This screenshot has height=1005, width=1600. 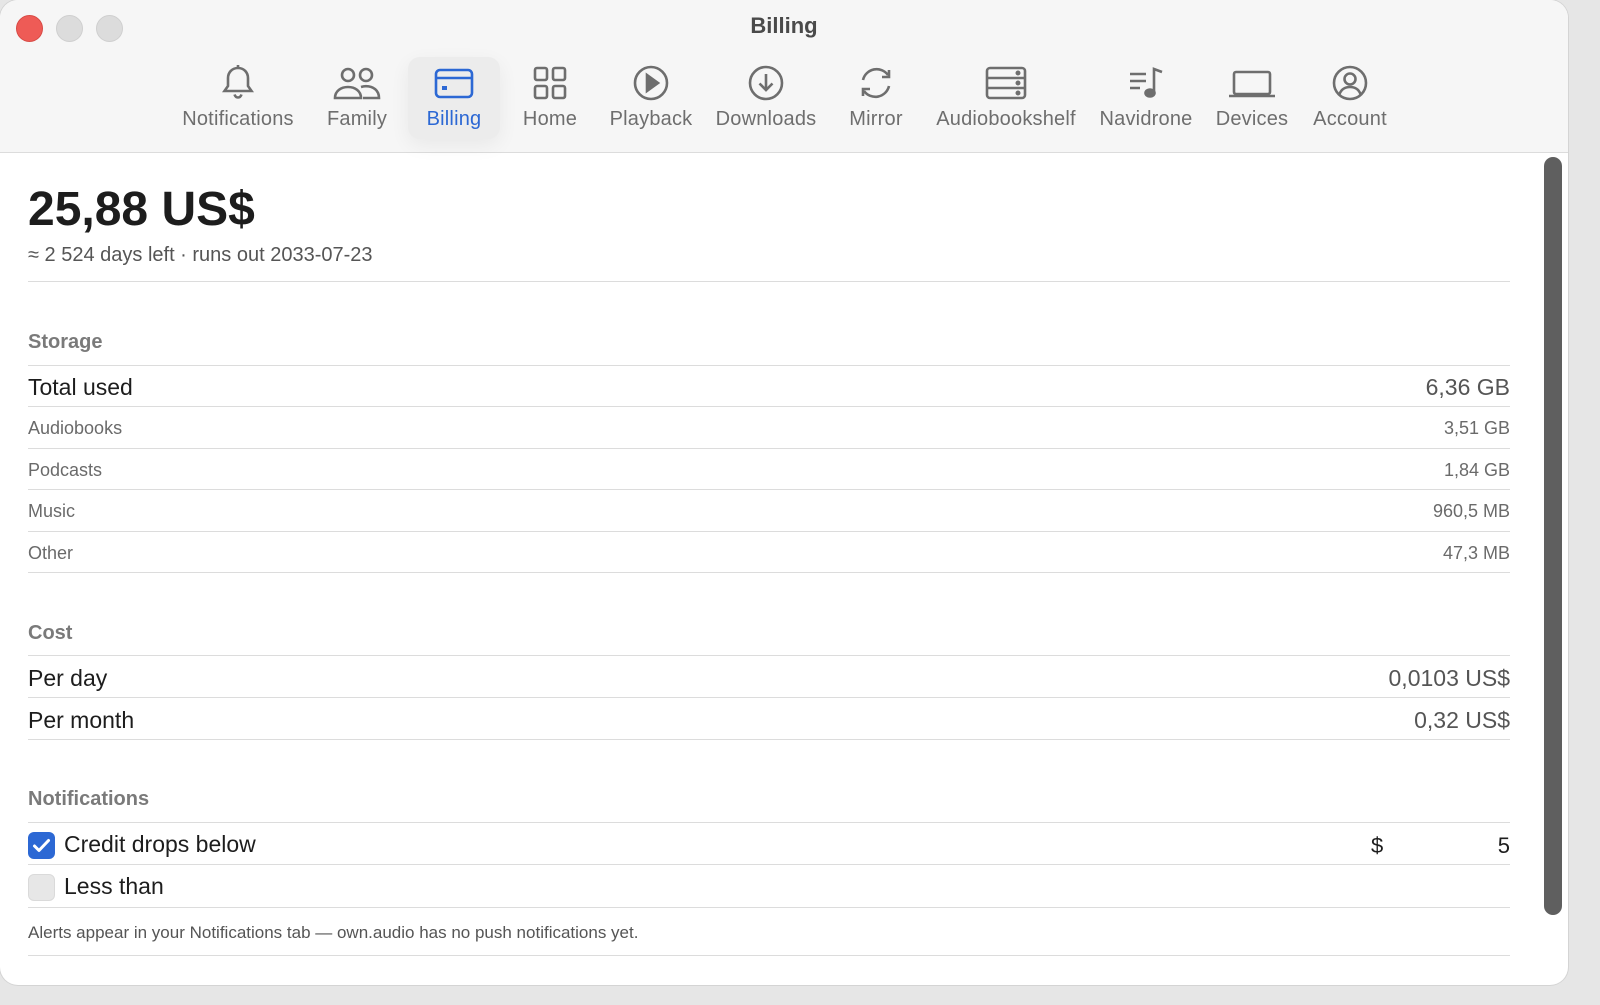 What do you see at coordinates (454, 83) in the screenshot?
I see `credit-card-icon` at bounding box center [454, 83].